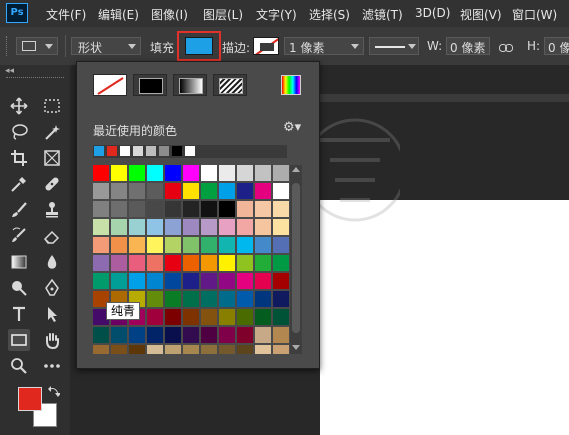 Image resolution: width=569 pixels, height=435 pixels. What do you see at coordinates (19, 262) in the screenshot?
I see `gradient-tool-icon` at bounding box center [19, 262].